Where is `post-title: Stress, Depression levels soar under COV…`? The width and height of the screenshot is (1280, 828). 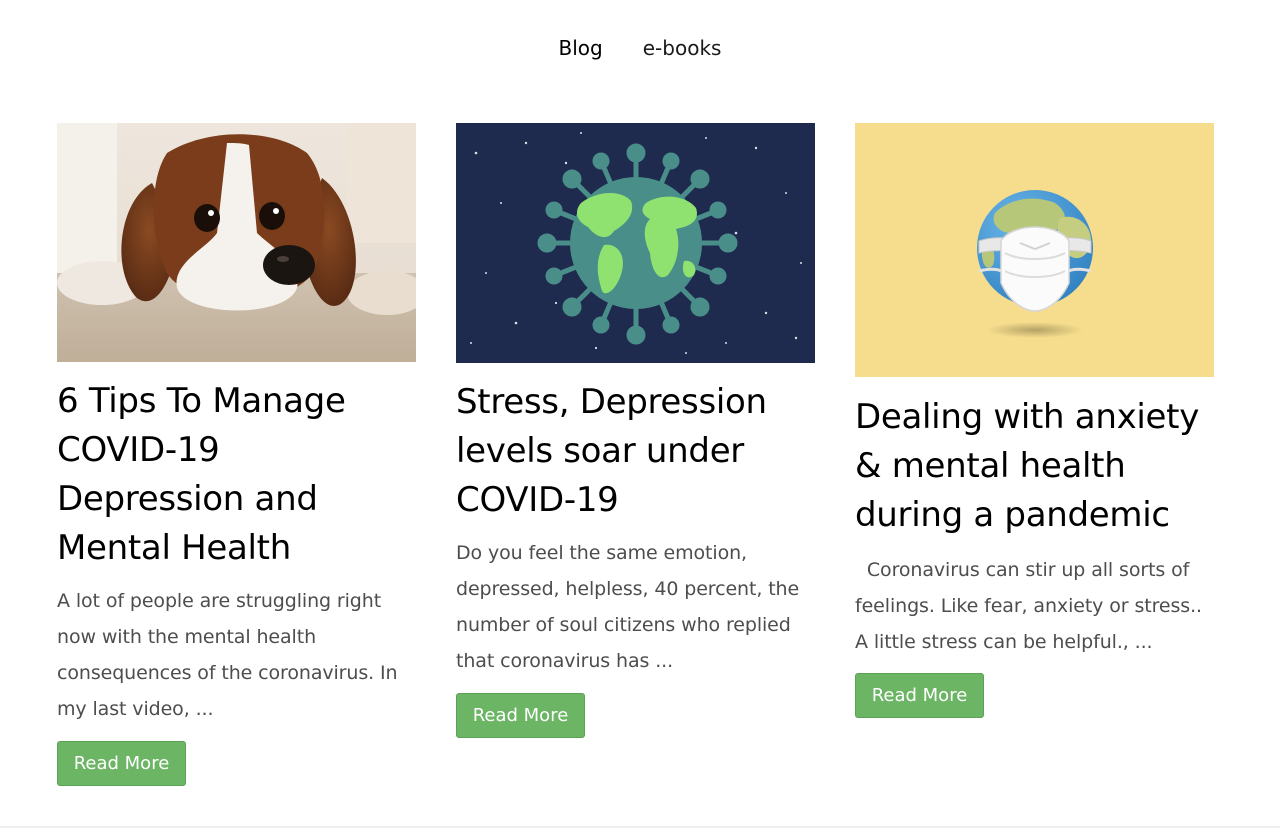
post-title: Stress, Depression levels soar under COV… is located at coordinates (635, 451).